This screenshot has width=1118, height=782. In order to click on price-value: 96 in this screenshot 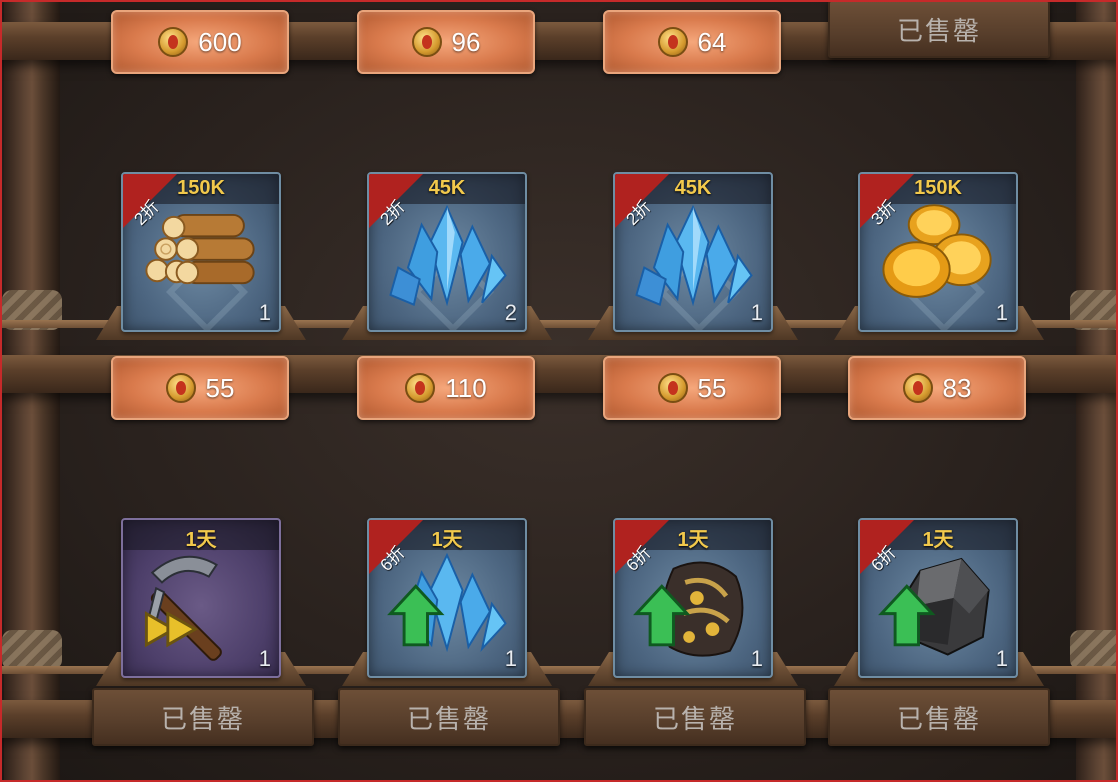, I will do `click(466, 41)`.